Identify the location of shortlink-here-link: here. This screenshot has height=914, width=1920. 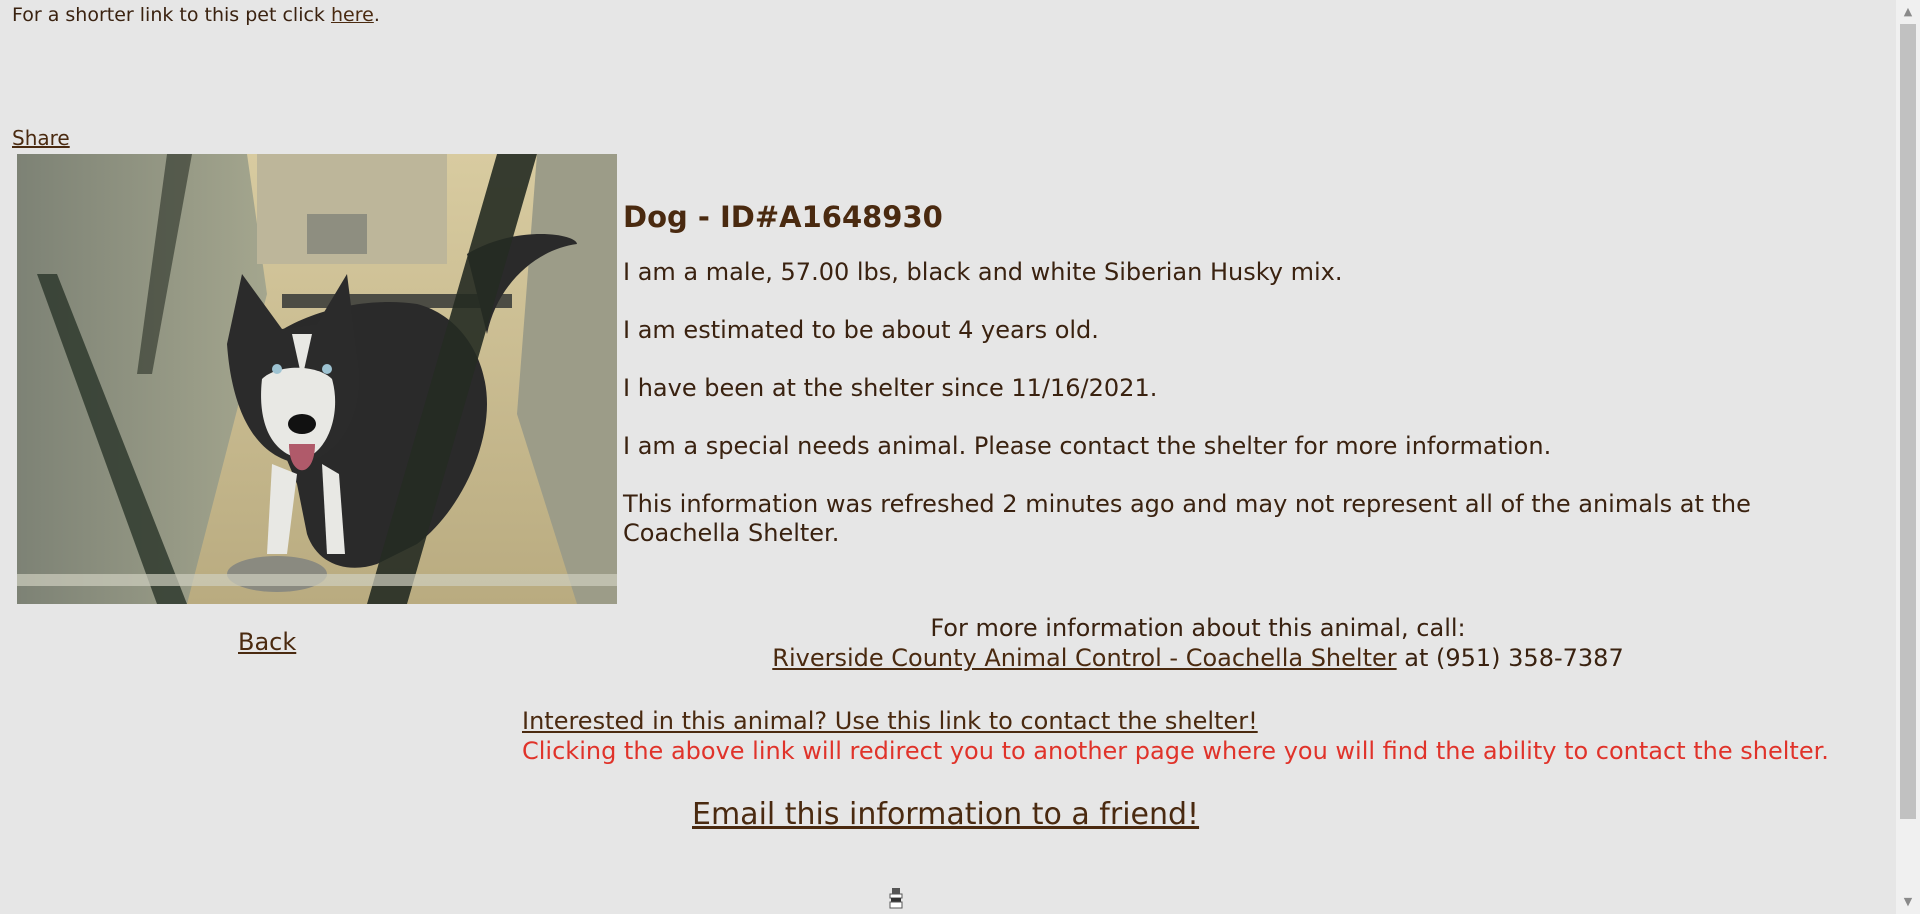
(352, 15).